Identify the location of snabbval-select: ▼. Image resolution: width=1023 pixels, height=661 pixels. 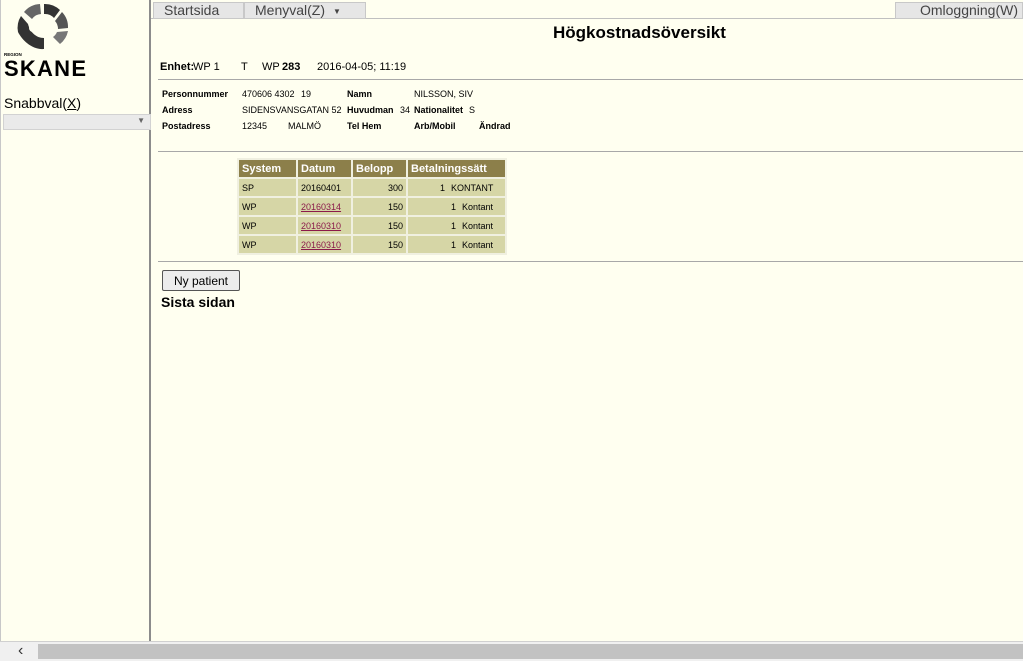
(77, 122).